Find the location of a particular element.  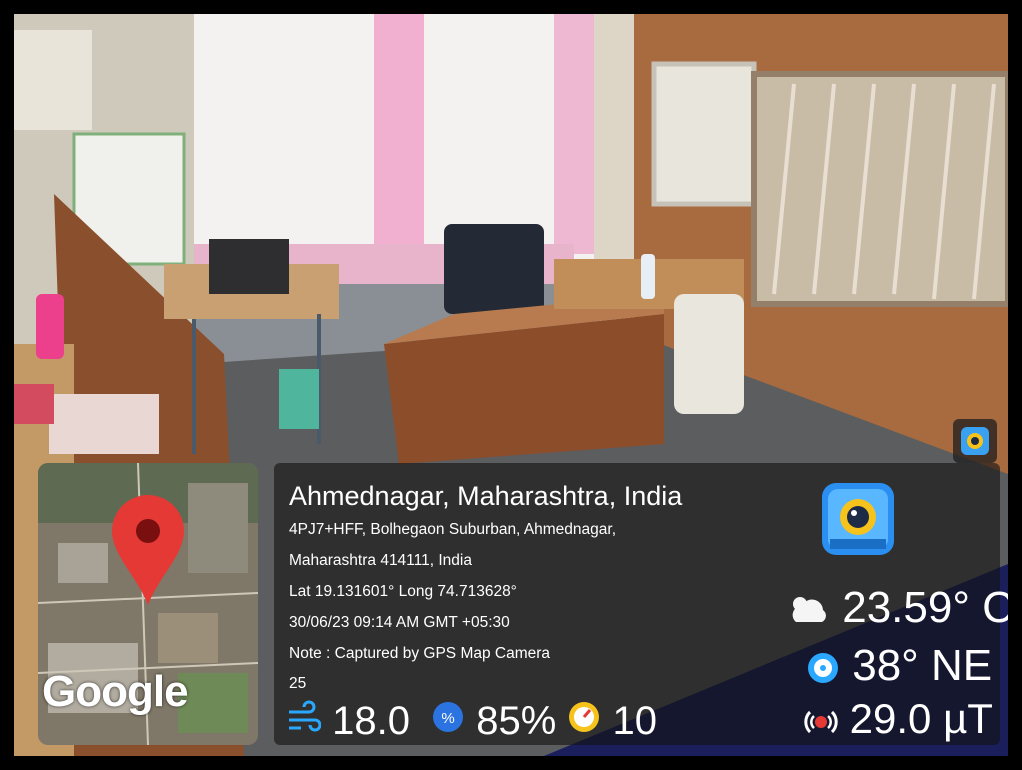

humidity-value: 85% is located at coordinates (516, 720).